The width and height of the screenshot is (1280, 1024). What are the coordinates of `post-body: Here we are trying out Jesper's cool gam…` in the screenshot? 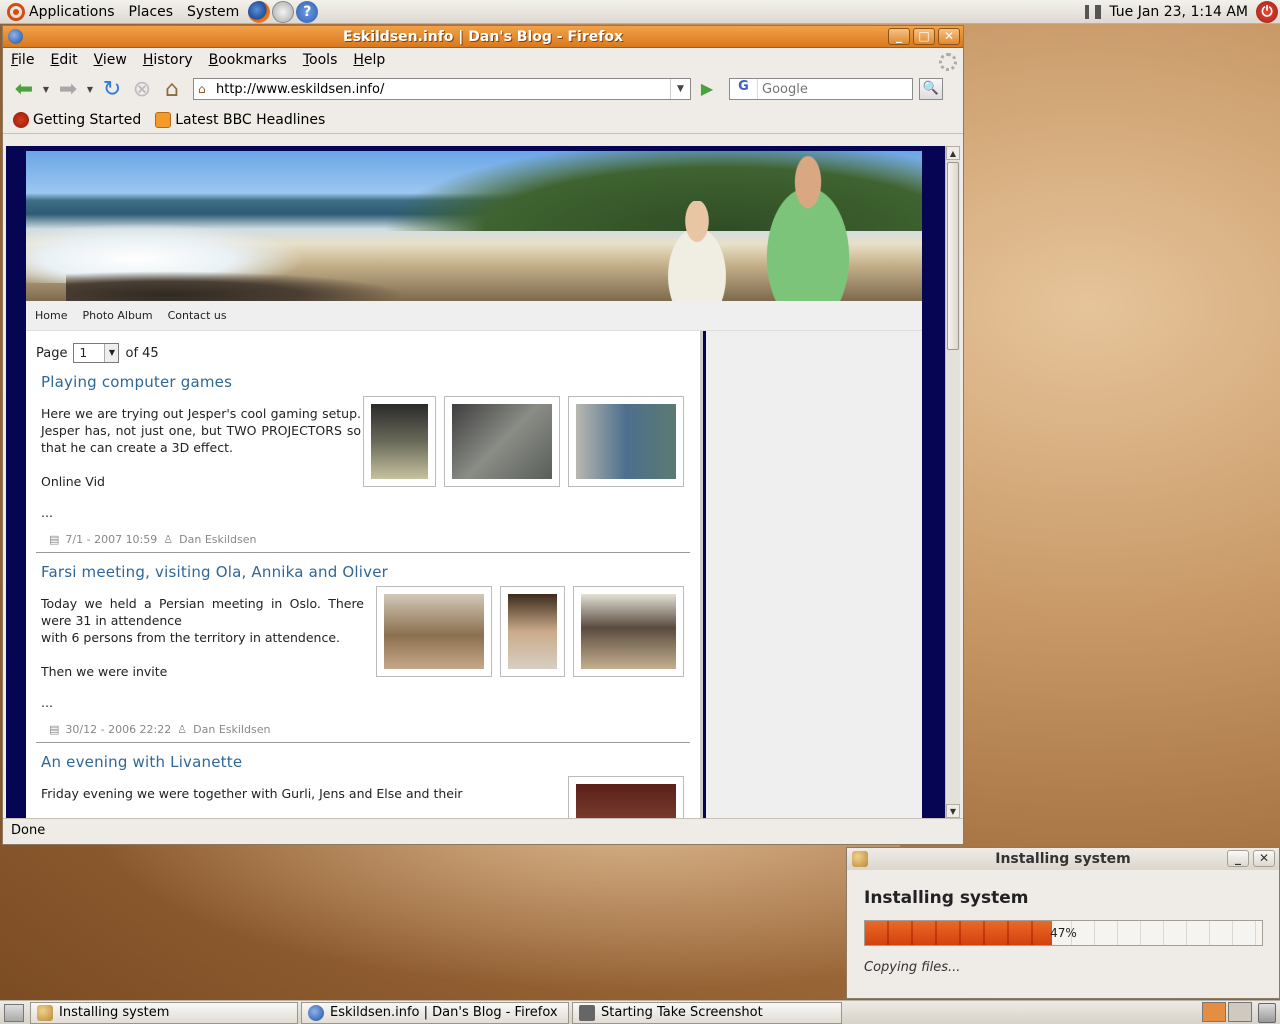 It's located at (201, 463).